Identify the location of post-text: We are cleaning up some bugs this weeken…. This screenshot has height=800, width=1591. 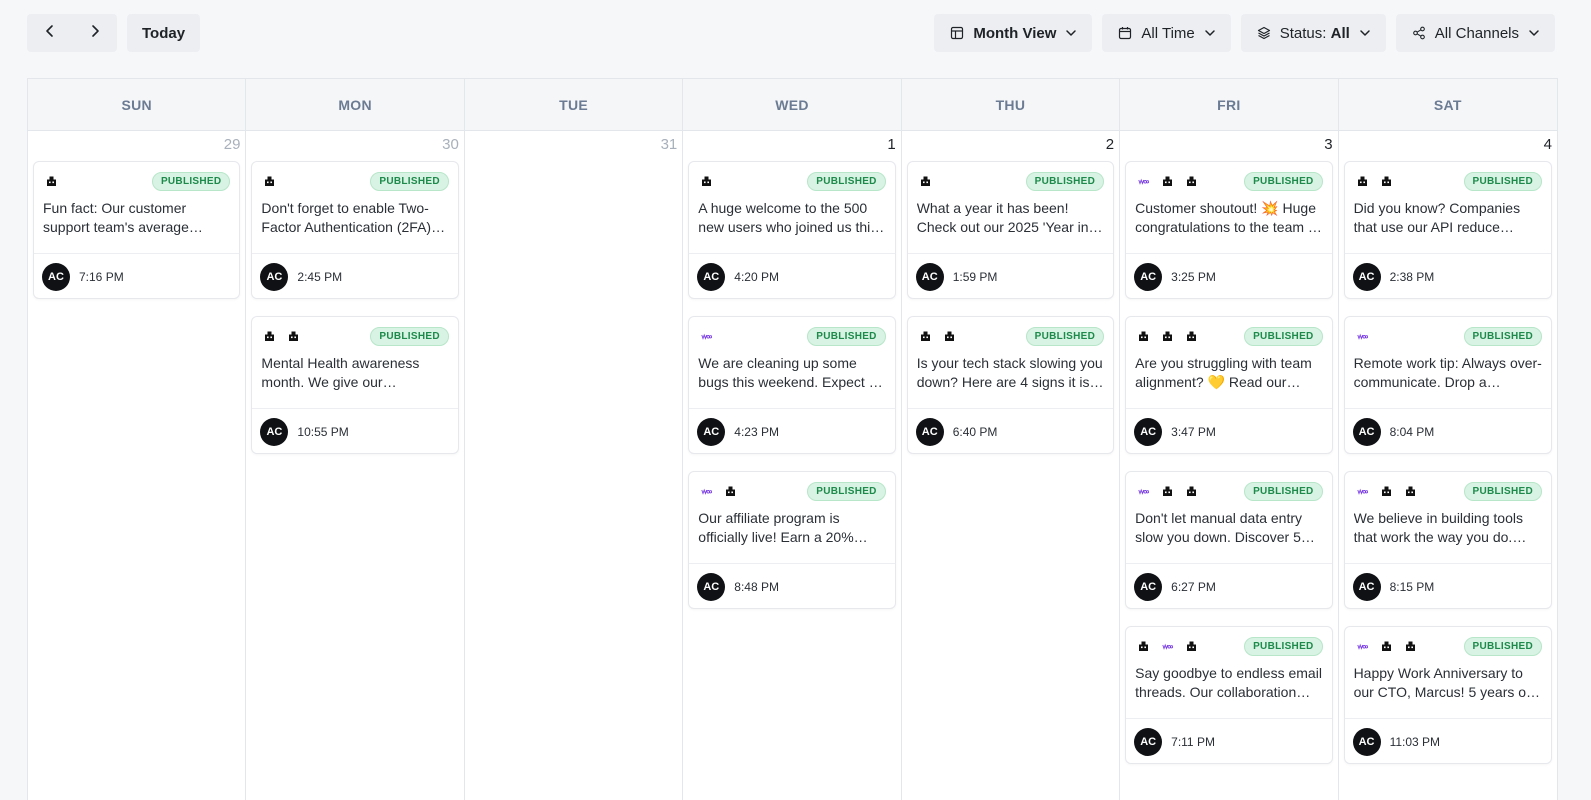
(787, 372).